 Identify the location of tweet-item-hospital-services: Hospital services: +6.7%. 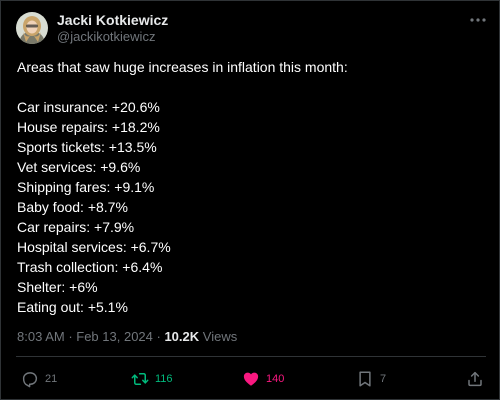
(94, 247).